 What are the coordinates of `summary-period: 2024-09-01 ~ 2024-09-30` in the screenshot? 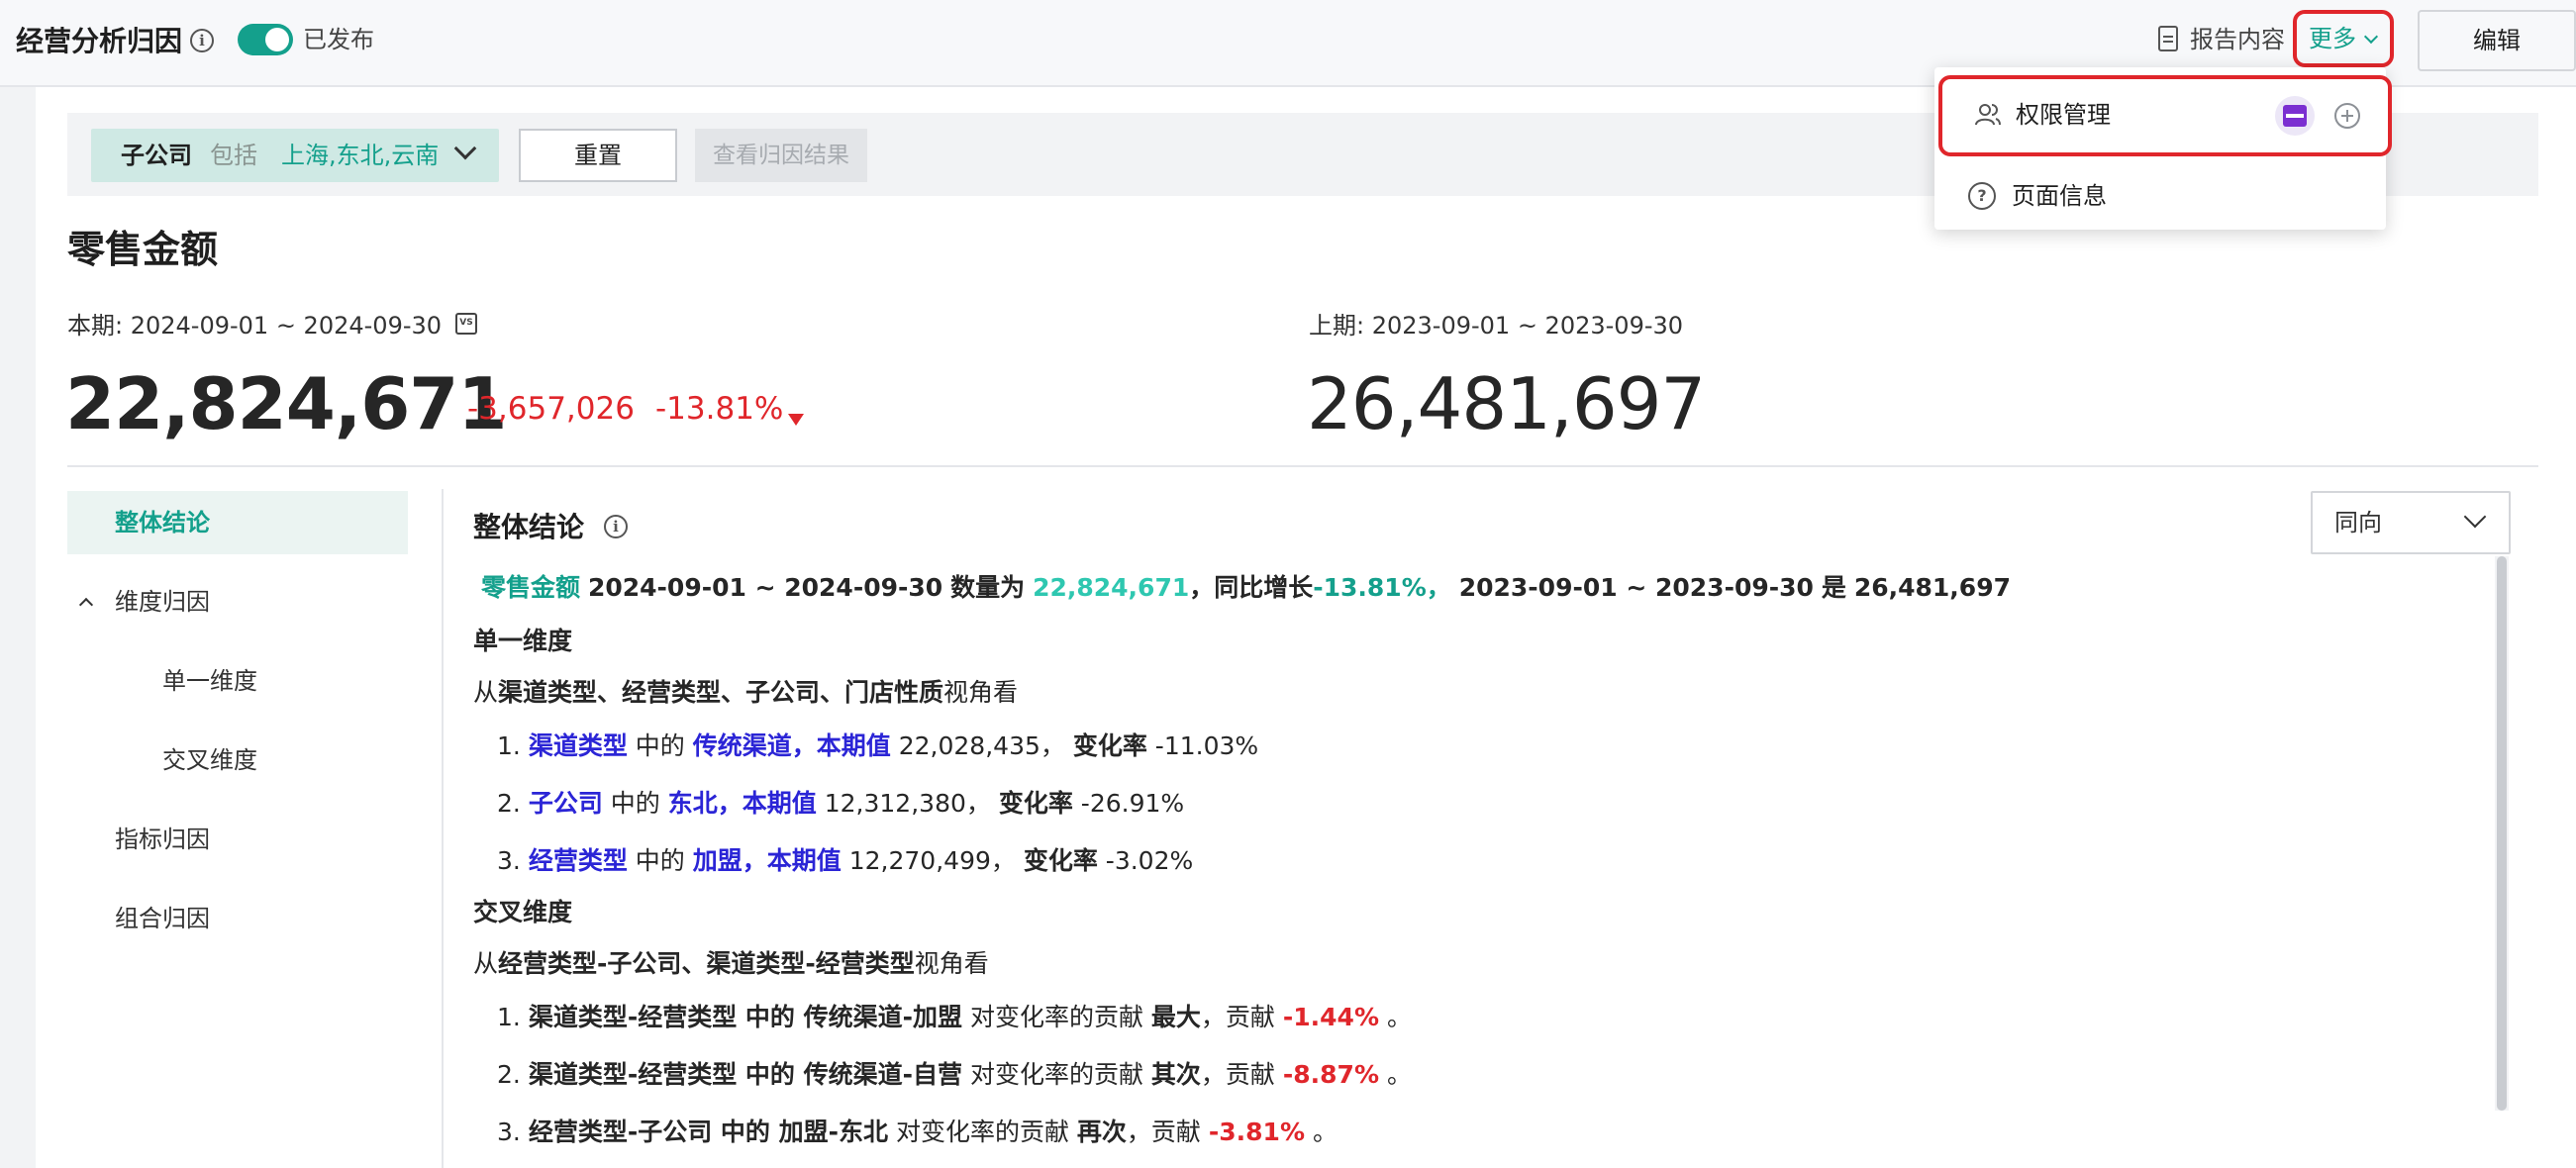 It's located at (765, 587).